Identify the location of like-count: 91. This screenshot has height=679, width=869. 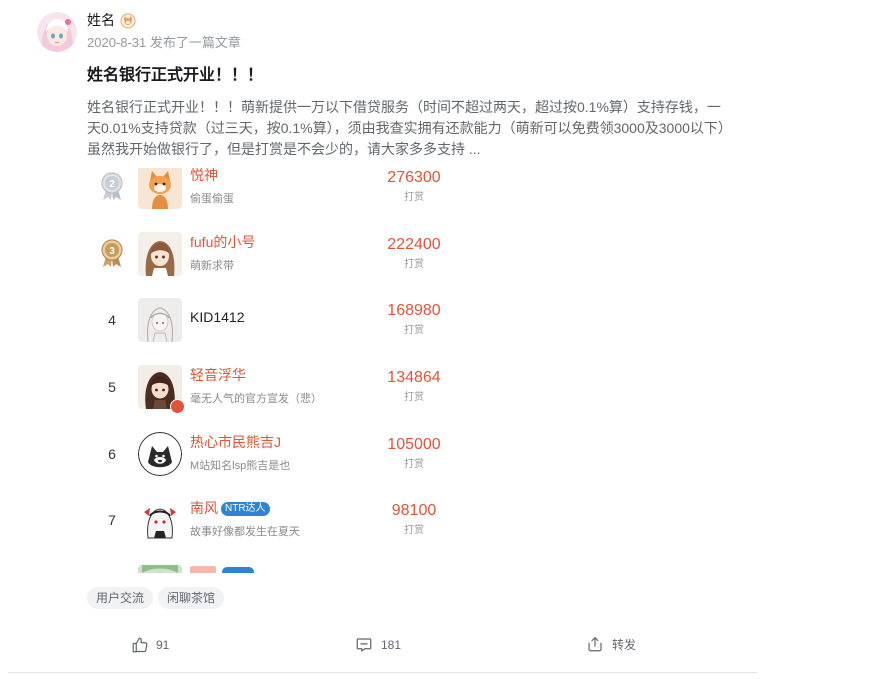
(162, 645).